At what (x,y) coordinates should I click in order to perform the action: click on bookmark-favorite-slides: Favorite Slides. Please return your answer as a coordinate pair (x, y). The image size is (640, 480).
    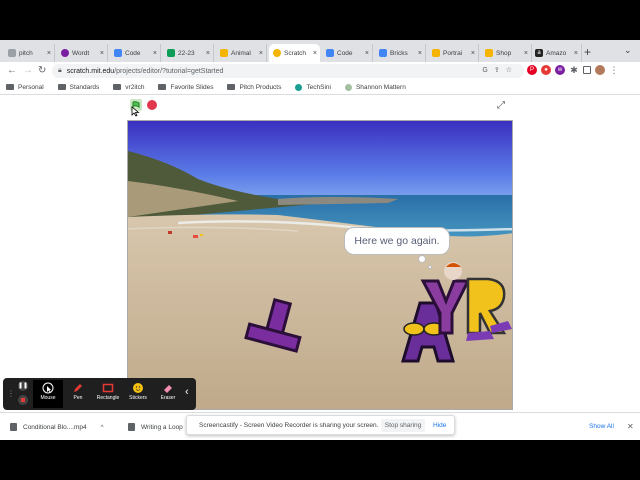
    Looking at the image, I should click on (185, 87).